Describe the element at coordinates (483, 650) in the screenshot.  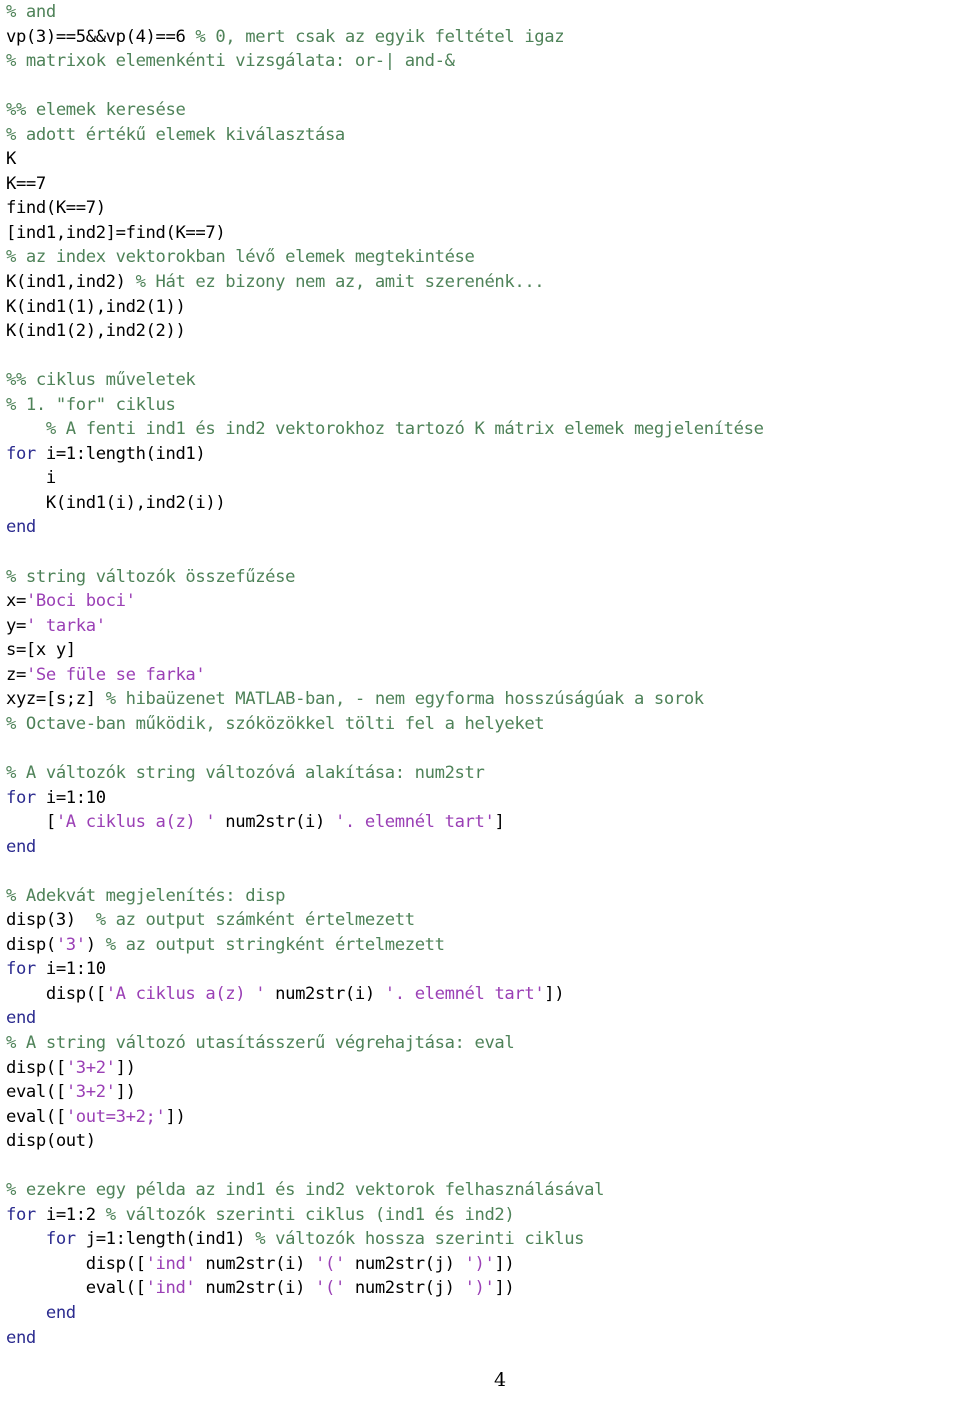
I see `code-line: s=[x y]` at that location.